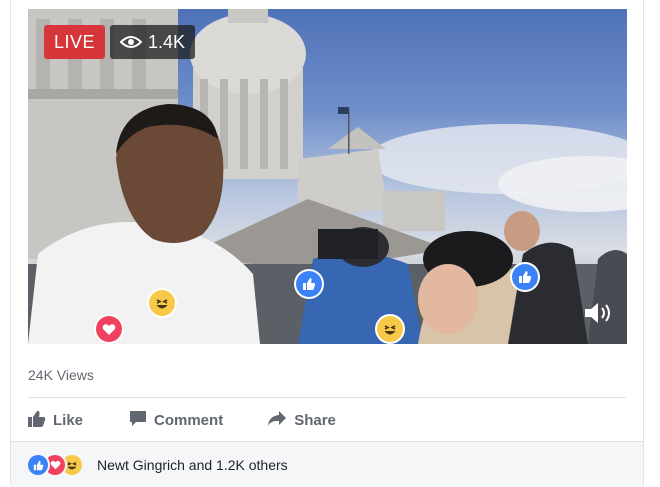 Image resolution: width=660 pixels, height=487 pixels. I want to click on live-badge: LIVE, so click(75, 42).